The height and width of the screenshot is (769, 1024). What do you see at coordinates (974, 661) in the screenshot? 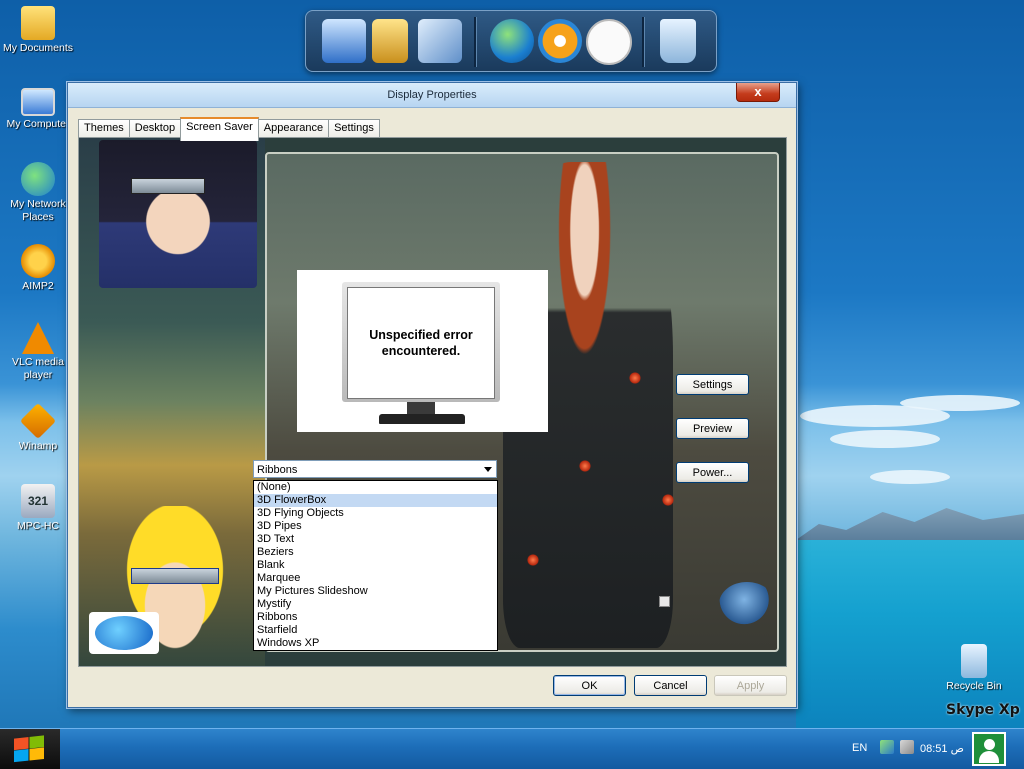
I see `recycle-bin-icon` at bounding box center [974, 661].